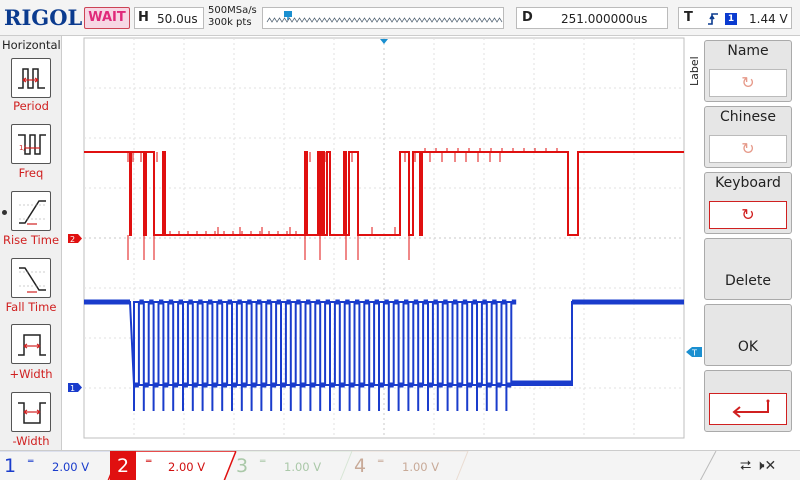  I want to click on speaker-mute-icon: 🕨︎✕, so click(766, 466).